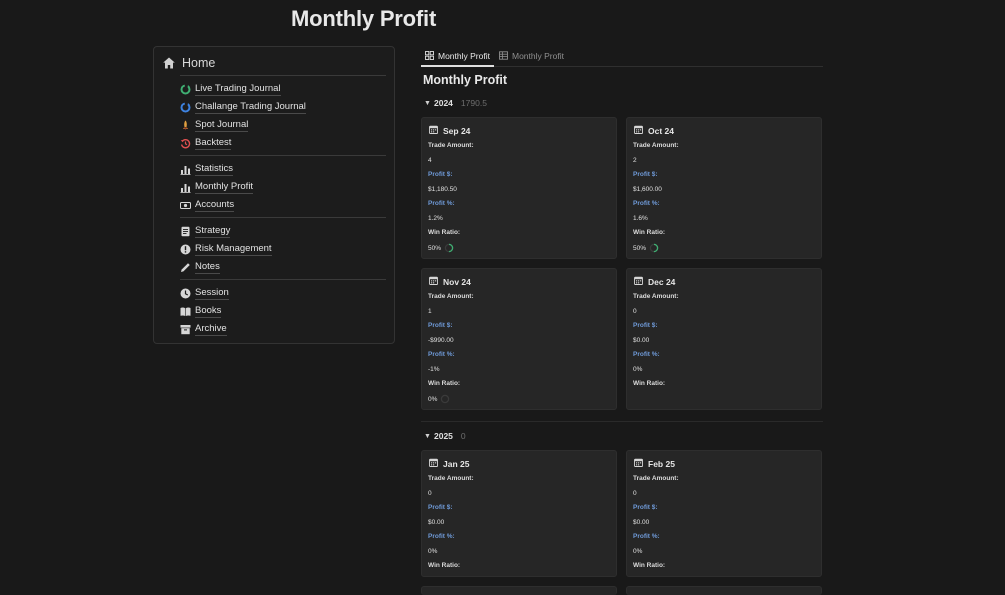 The height and width of the screenshot is (595, 1005). Describe the element at coordinates (213, 231) in the screenshot. I see `nav-item-label: Strategy` at that location.